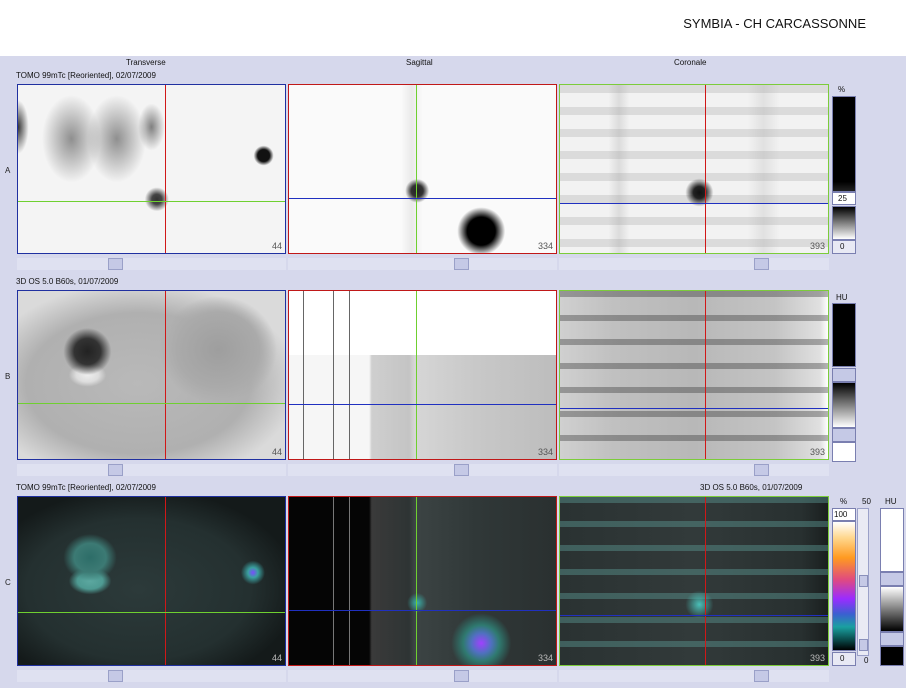 This screenshot has width=906, height=688. I want to click on colorbar-c-pet, so click(844, 586).